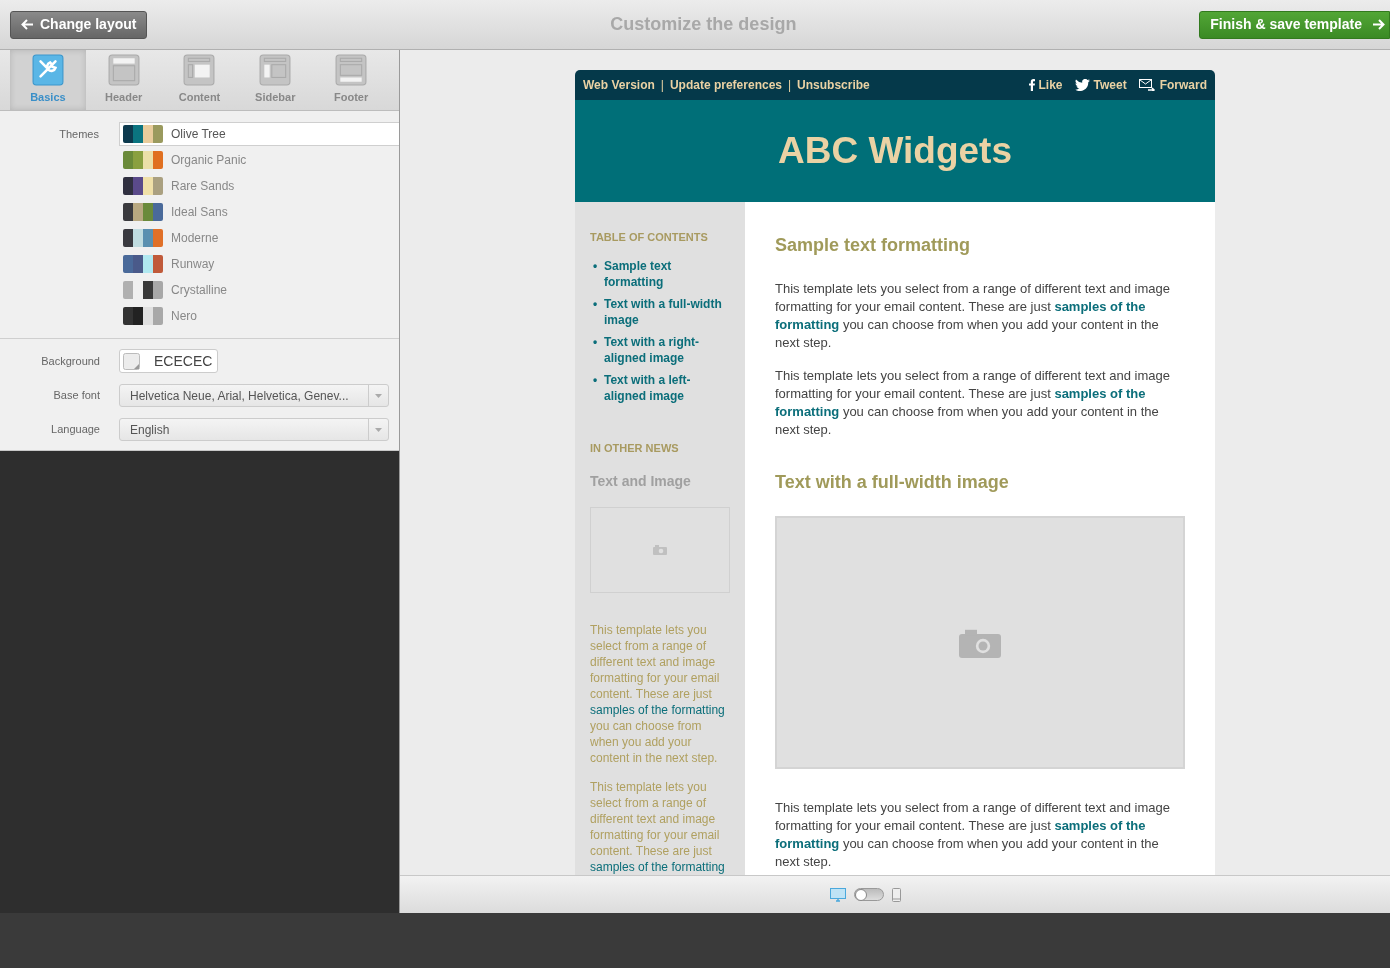  I want to click on theme-item: Runway, so click(259, 264).